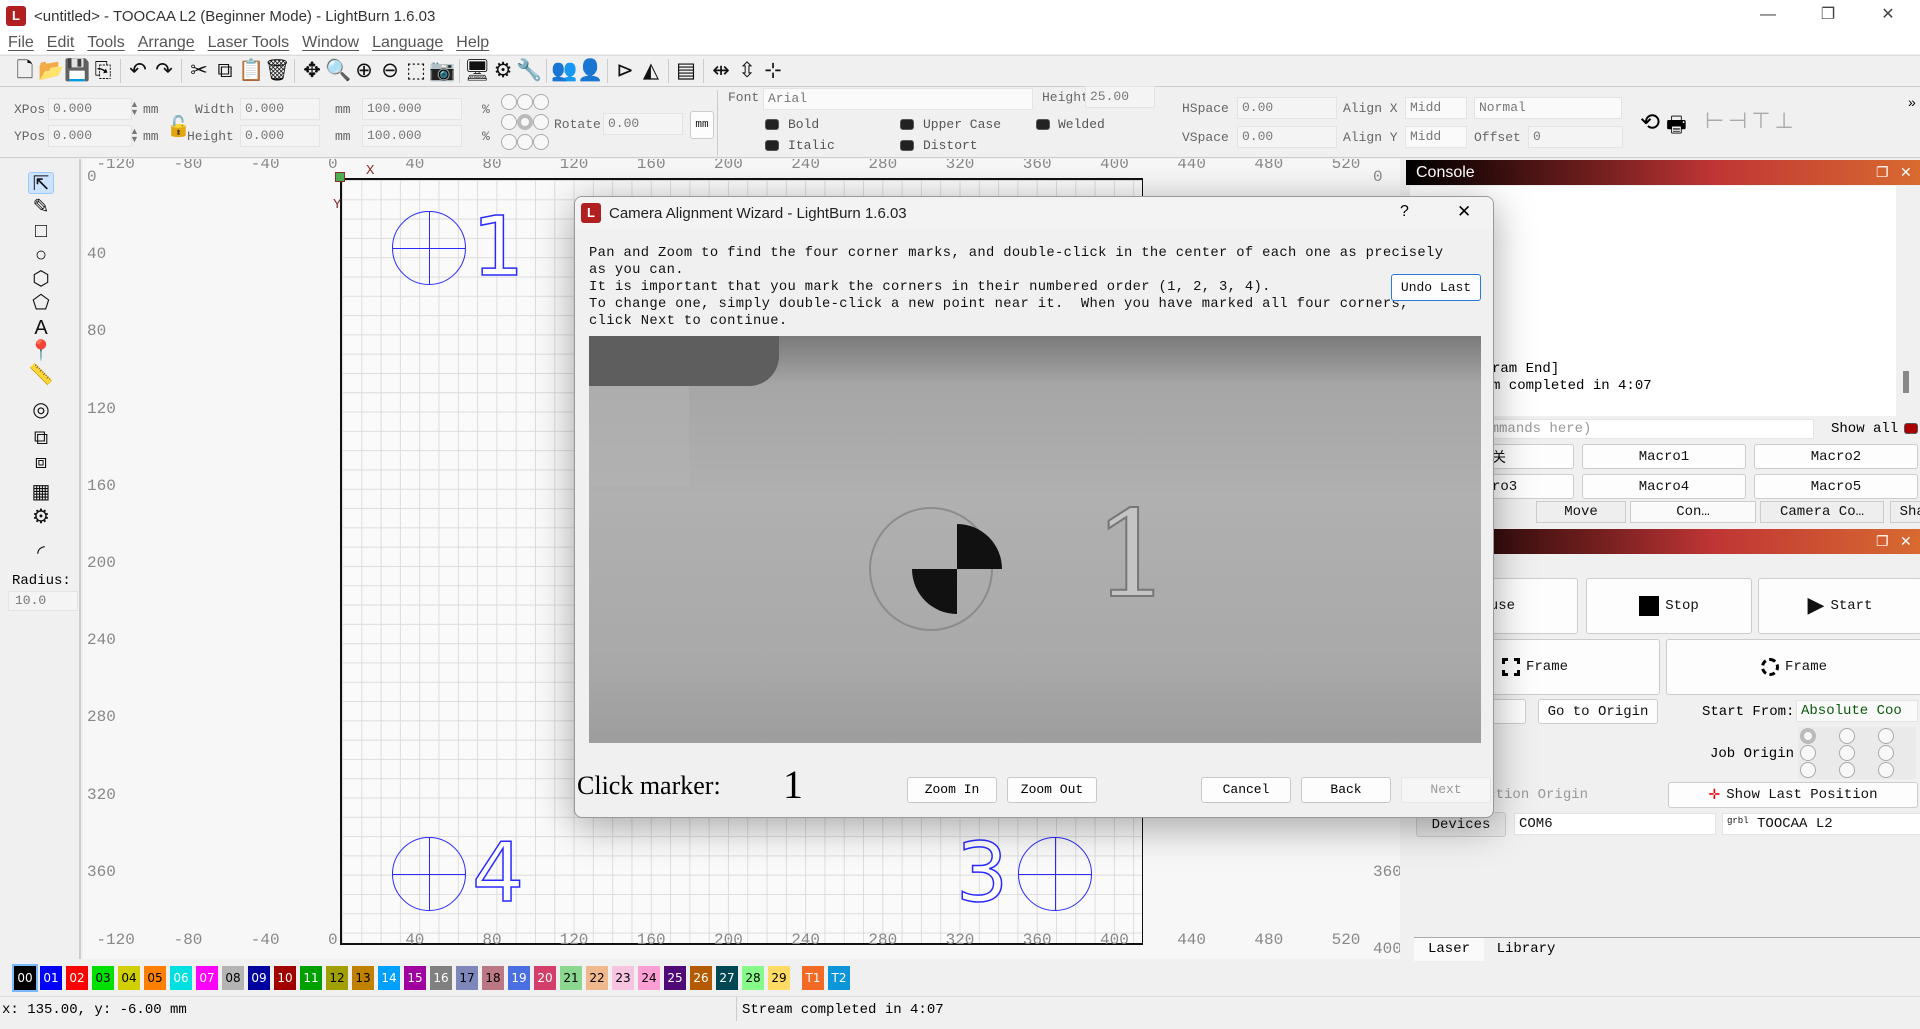 This screenshot has height=1029, width=1920. What do you see at coordinates (1446, 790) in the screenshot?
I see `next-button: Next` at bounding box center [1446, 790].